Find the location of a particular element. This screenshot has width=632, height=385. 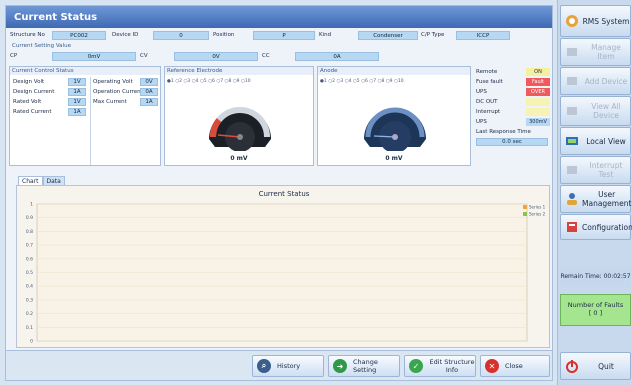

interrupt-label: Interrupt is located at coordinates (488, 112).